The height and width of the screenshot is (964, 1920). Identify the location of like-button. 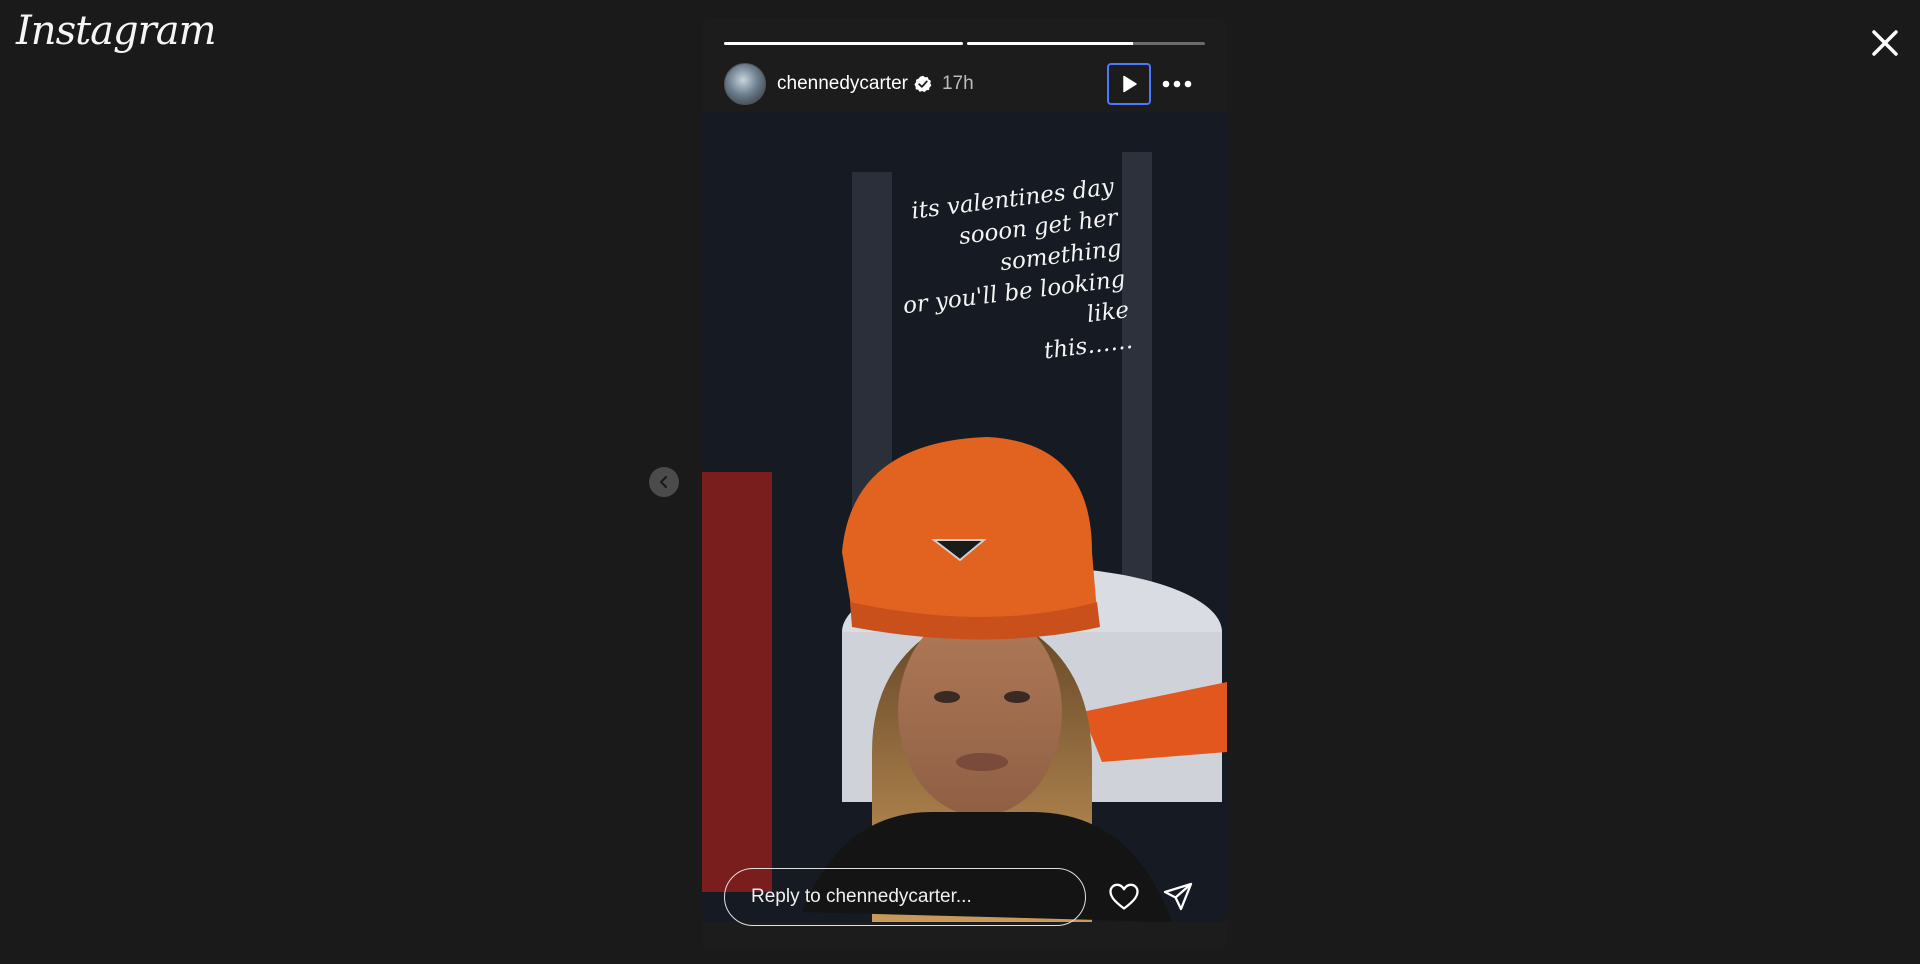
(1124, 897).